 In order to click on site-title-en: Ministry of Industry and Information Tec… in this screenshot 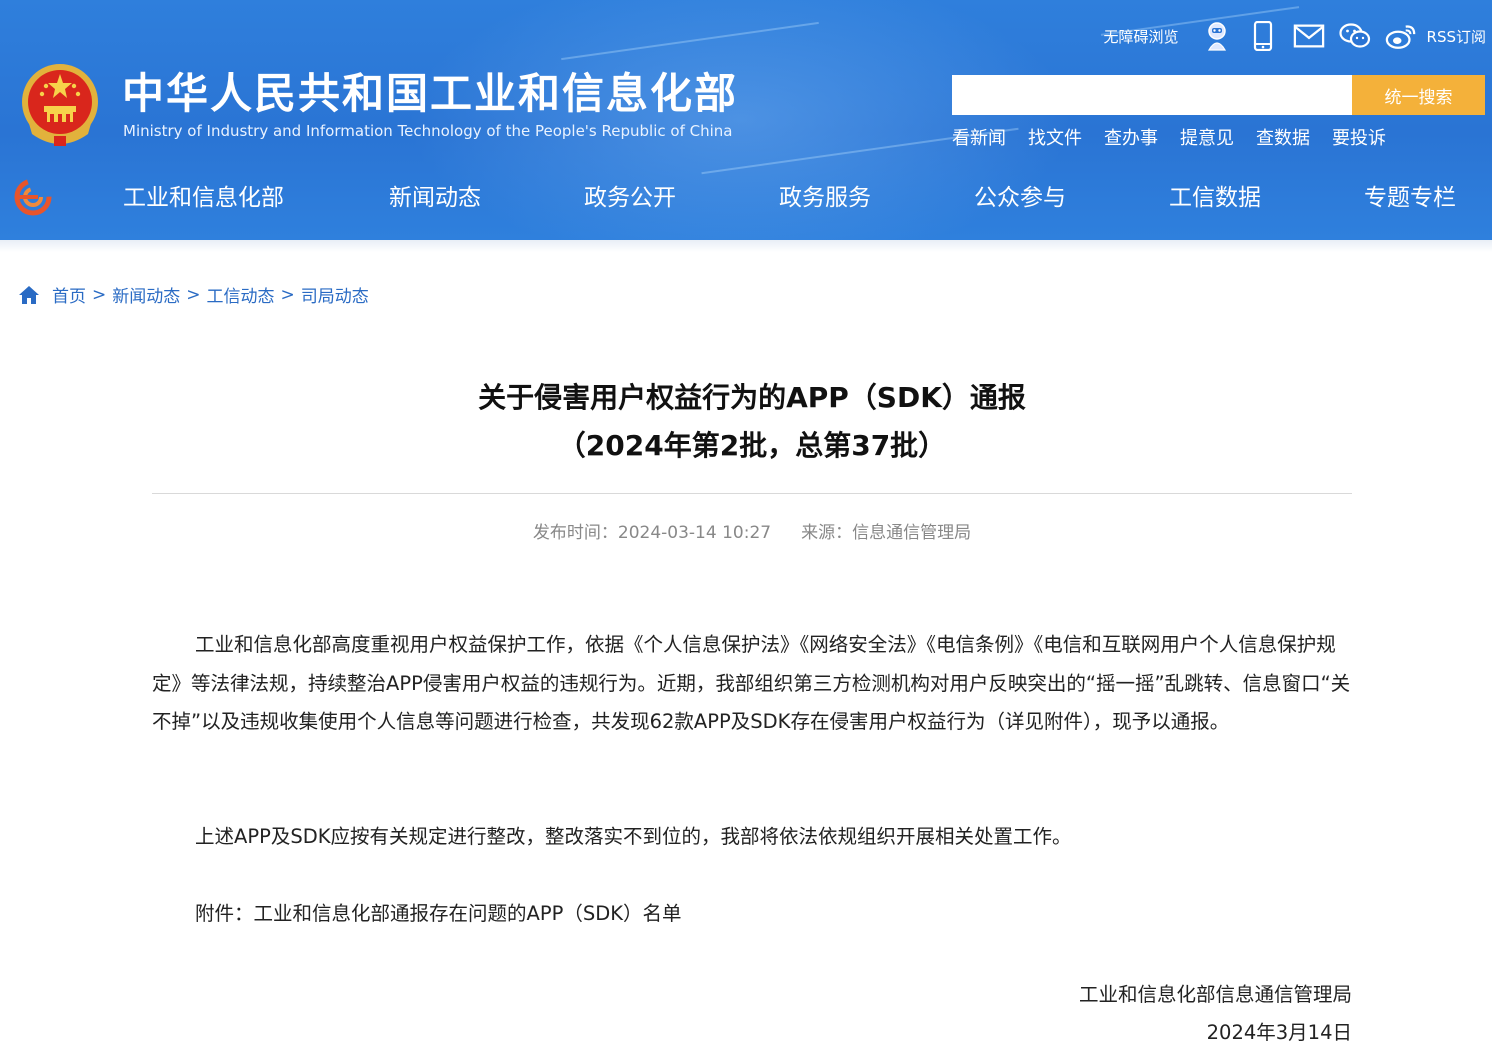, I will do `click(428, 131)`.